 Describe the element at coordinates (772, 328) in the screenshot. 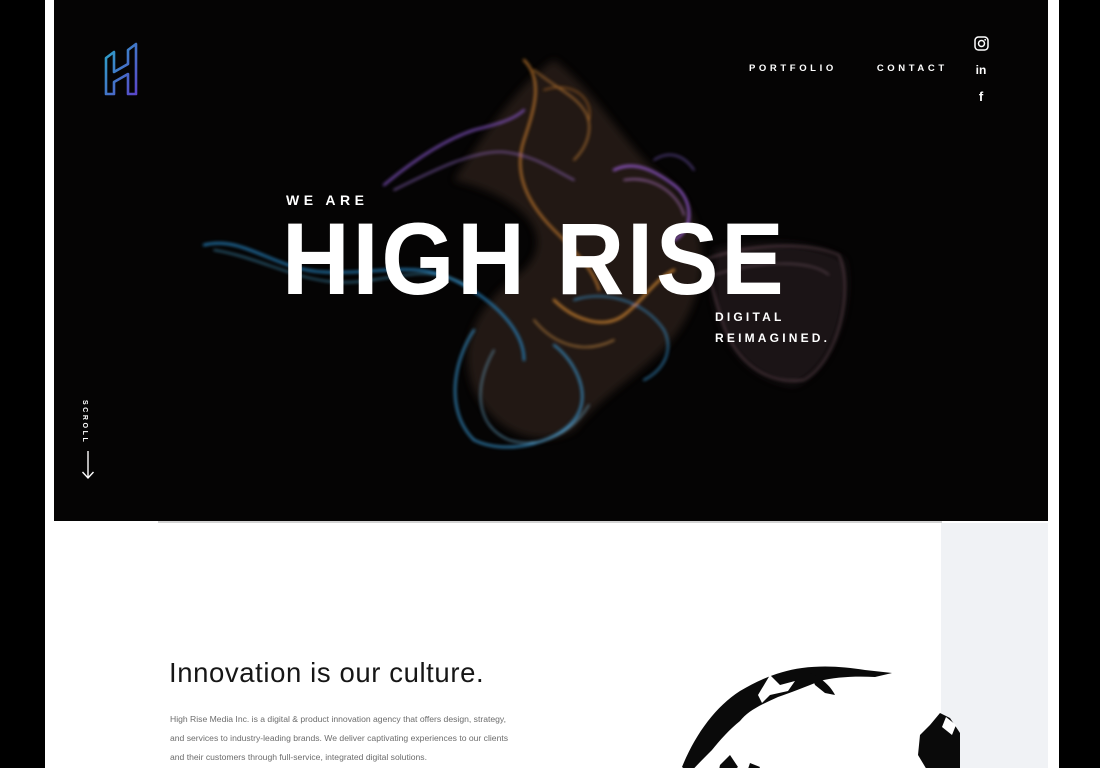

I see `hero-tagline: DIGITAL REIMAGINED.` at that location.